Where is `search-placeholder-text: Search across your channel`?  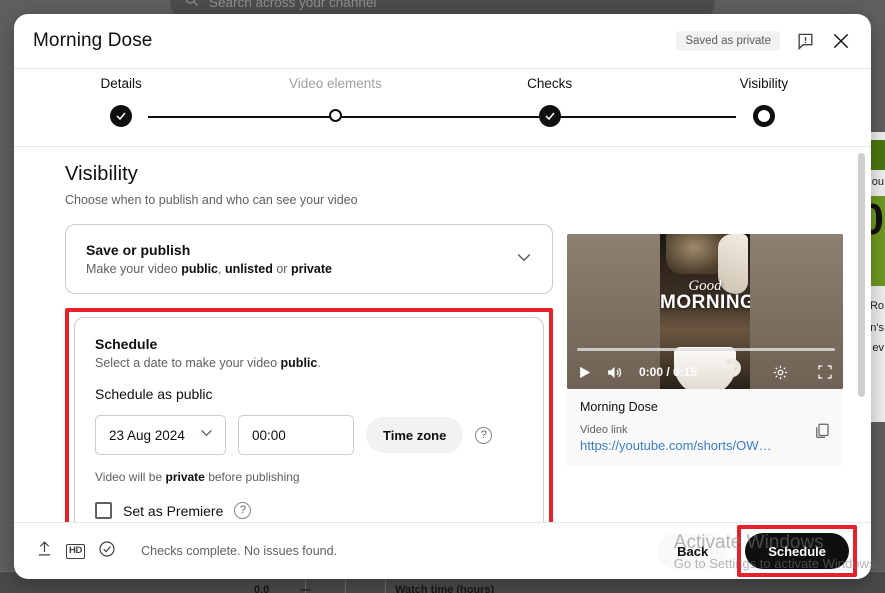 search-placeholder-text: Search across your channel is located at coordinates (293, 5).